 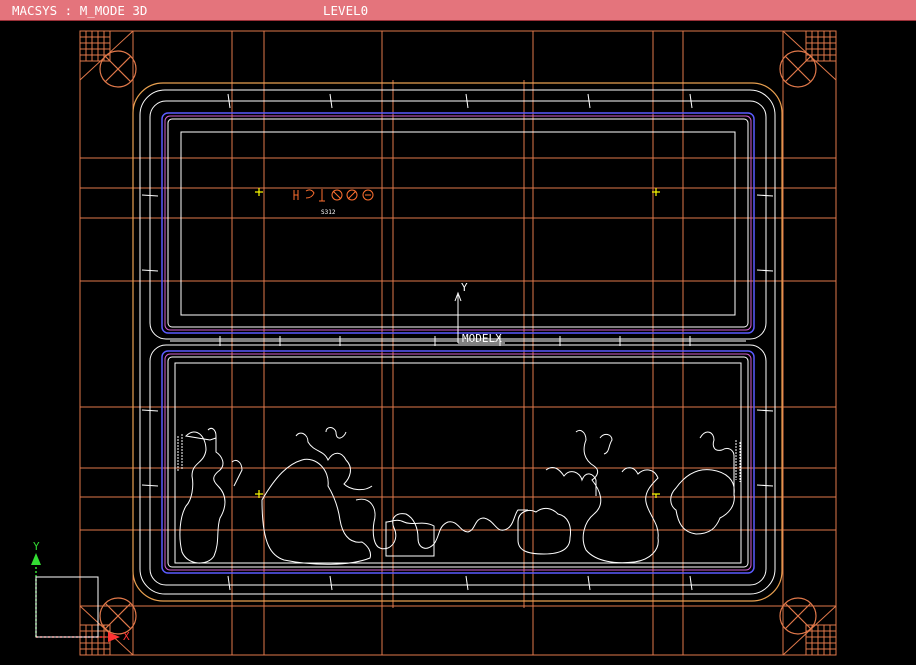 What do you see at coordinates (458, 10) in the screenshot?
I see `title-bar: MACSYS : M_MODE 3D LEVEL0` at bounding box center [458, 10].